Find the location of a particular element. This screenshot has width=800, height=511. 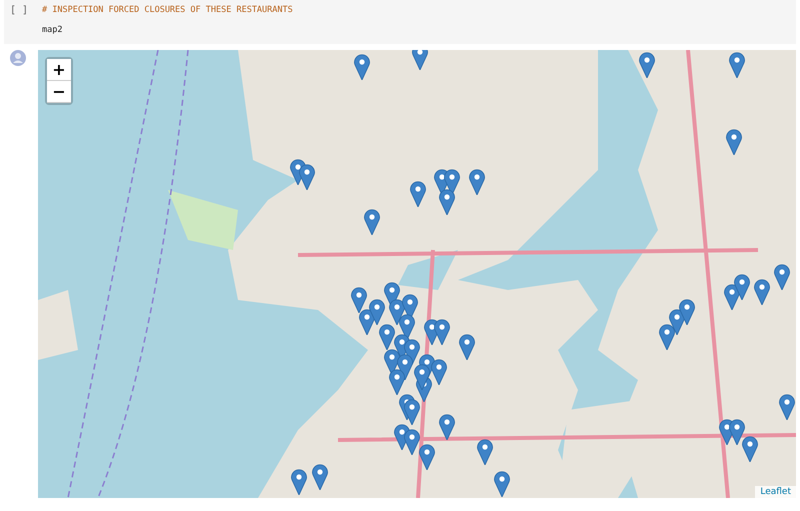

code-cell: [ ] # INSPECTION FORCED CLOSURES OF THESE RESTAURANTS map2 is located at coordinates (400, 22).